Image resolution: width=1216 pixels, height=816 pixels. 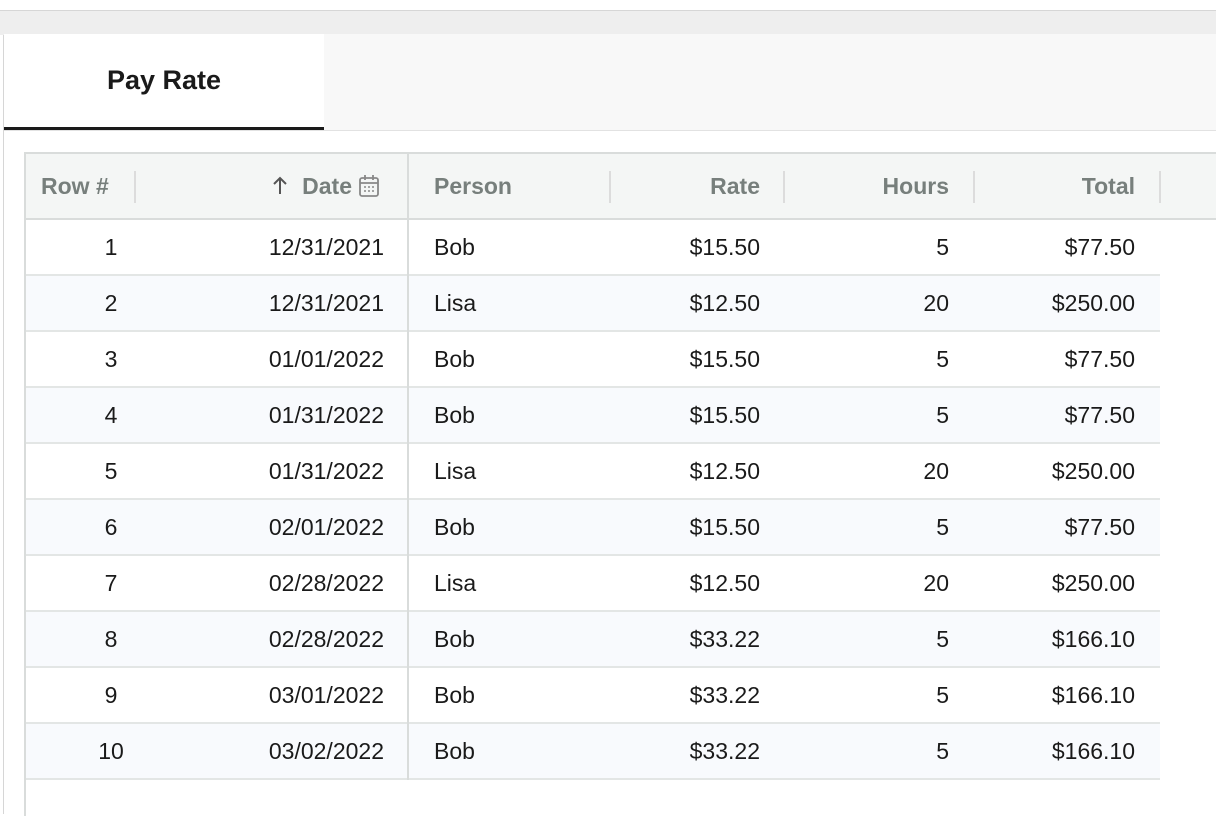 What do you see at coordinates (408, 467) in the screenshot?
I see `frozen-column-divider` at bounding box center [408, 467].